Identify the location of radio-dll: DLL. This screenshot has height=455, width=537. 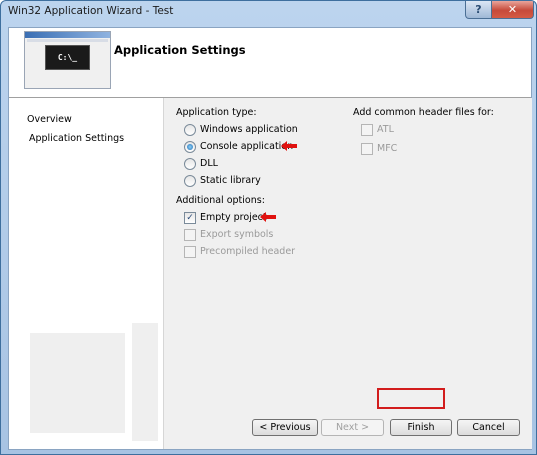
(201, 163).